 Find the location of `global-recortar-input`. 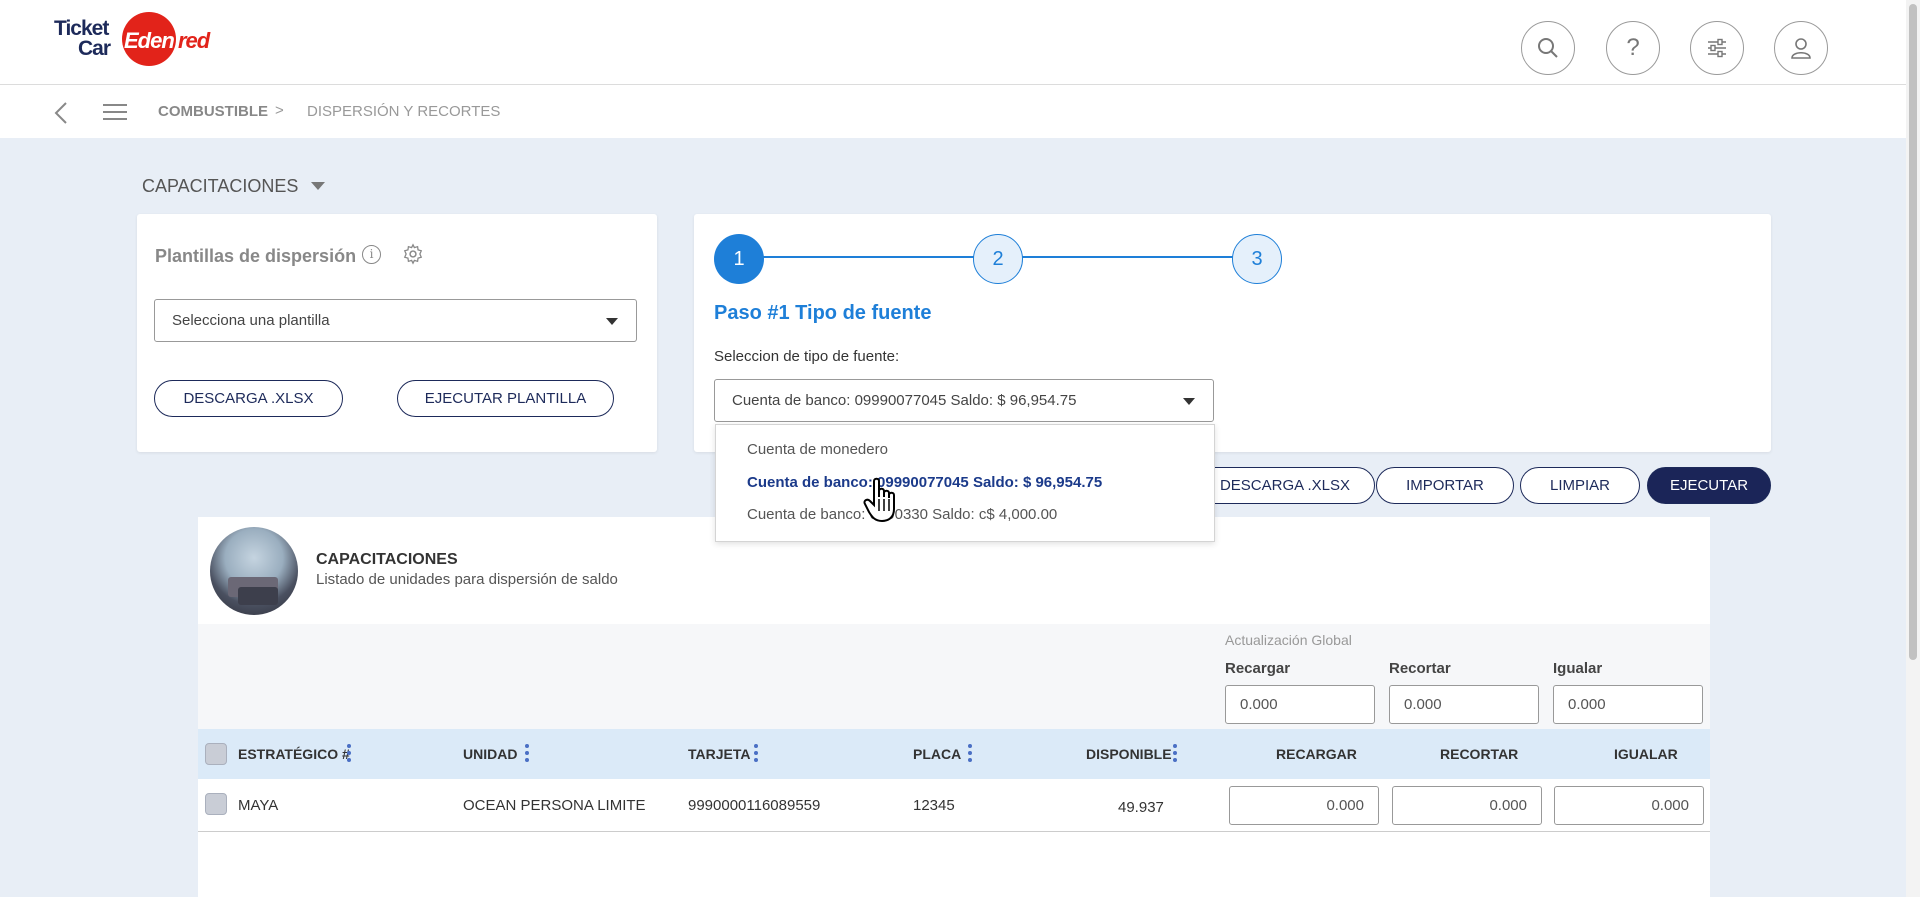

global-recortar-input is located at coordinates (1464, 704).